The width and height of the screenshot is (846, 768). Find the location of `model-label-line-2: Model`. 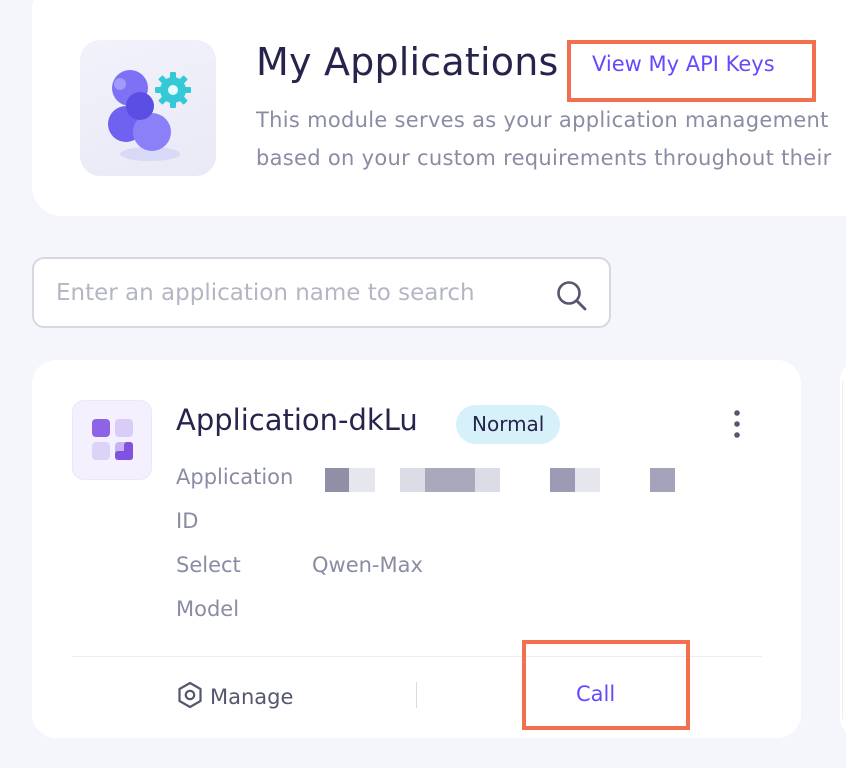

model-label-line-2: Model is located at coordinates (208, 609).